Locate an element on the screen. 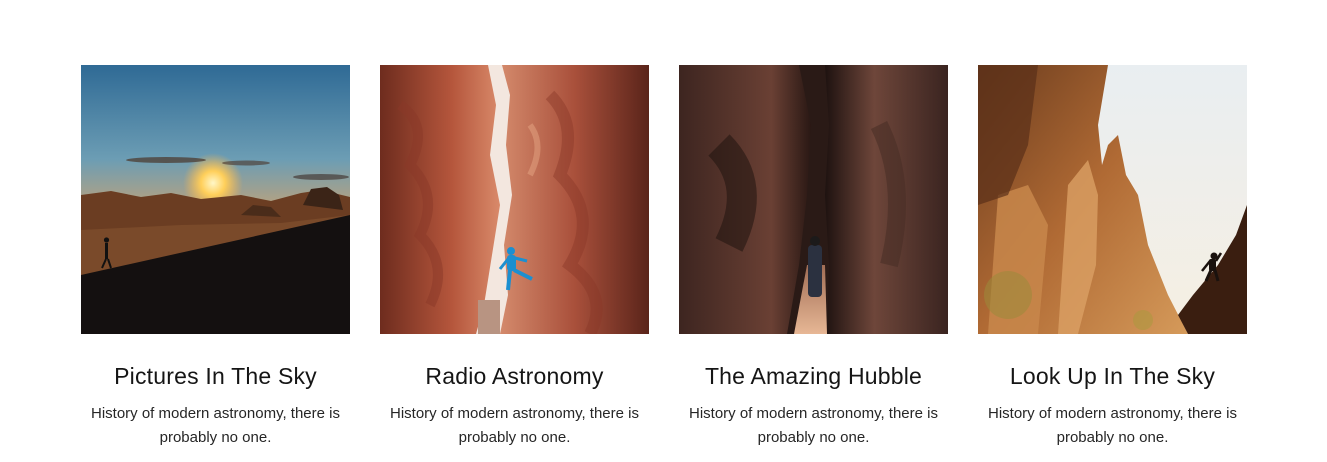  dark-canyon-person-photo is located at coordinates (813, 199).